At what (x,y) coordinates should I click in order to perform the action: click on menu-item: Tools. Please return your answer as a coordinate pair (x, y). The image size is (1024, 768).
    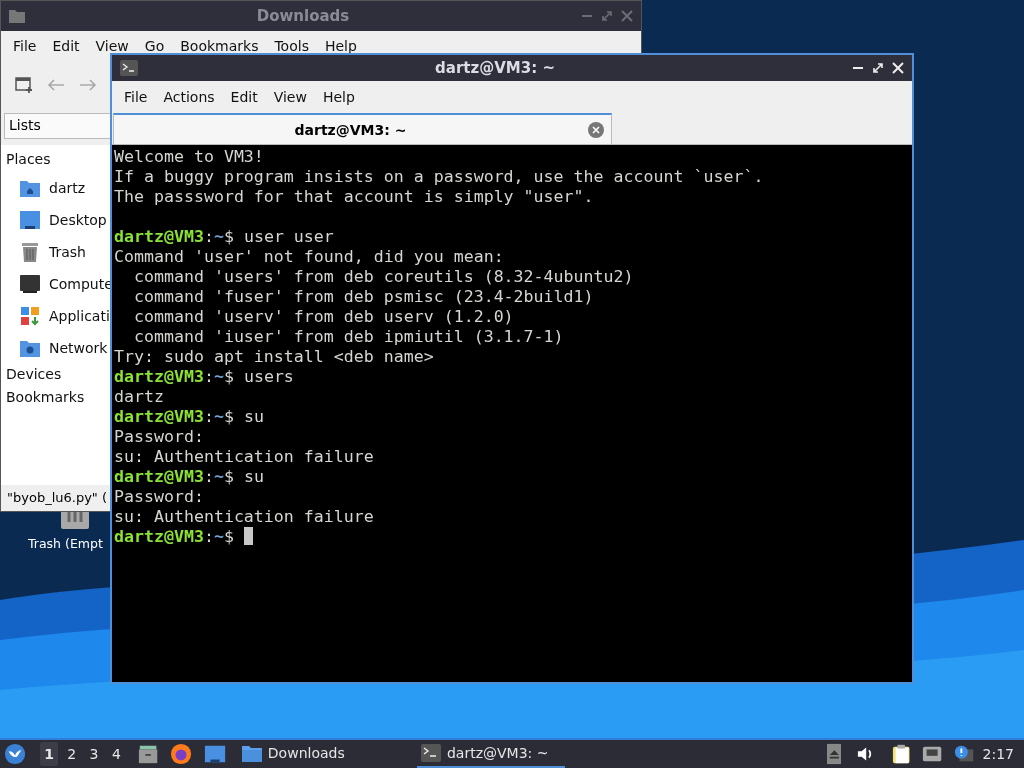
    Looking at the image, I should click on (291, 46).